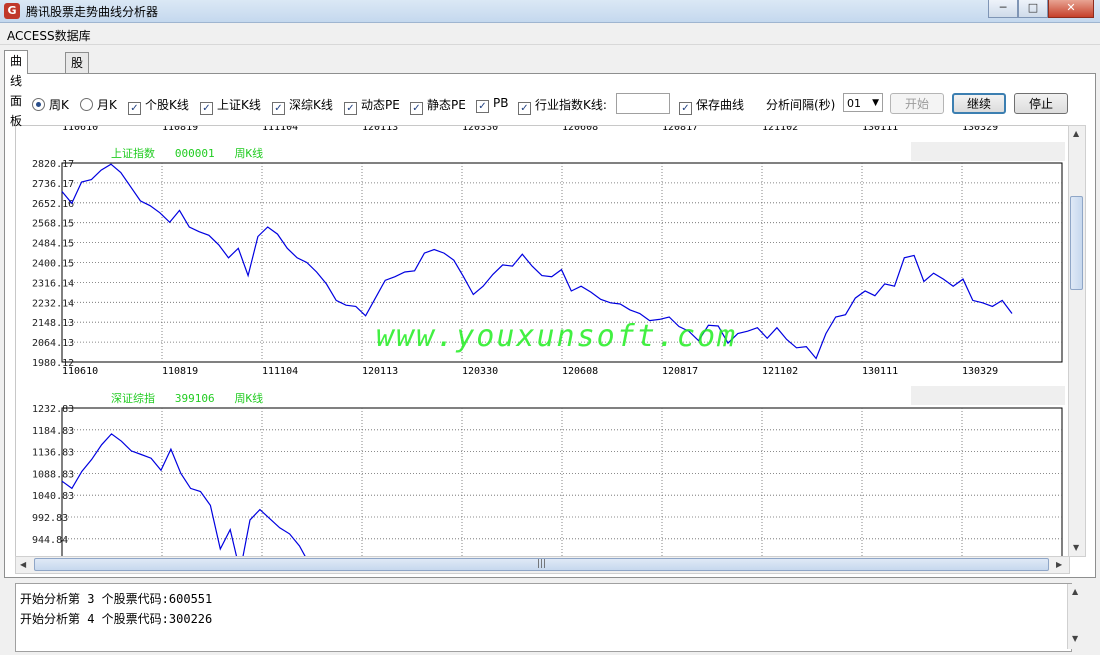  I want to click on log-line: 开始分析第 3 个股票代码:600551, so click(116, 599).